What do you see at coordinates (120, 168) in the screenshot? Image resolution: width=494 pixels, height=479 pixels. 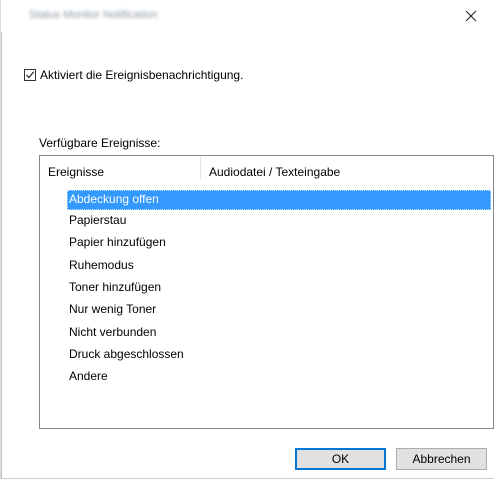 I see `column-header-events: Ereignisse` at bounding box center [120, 168].